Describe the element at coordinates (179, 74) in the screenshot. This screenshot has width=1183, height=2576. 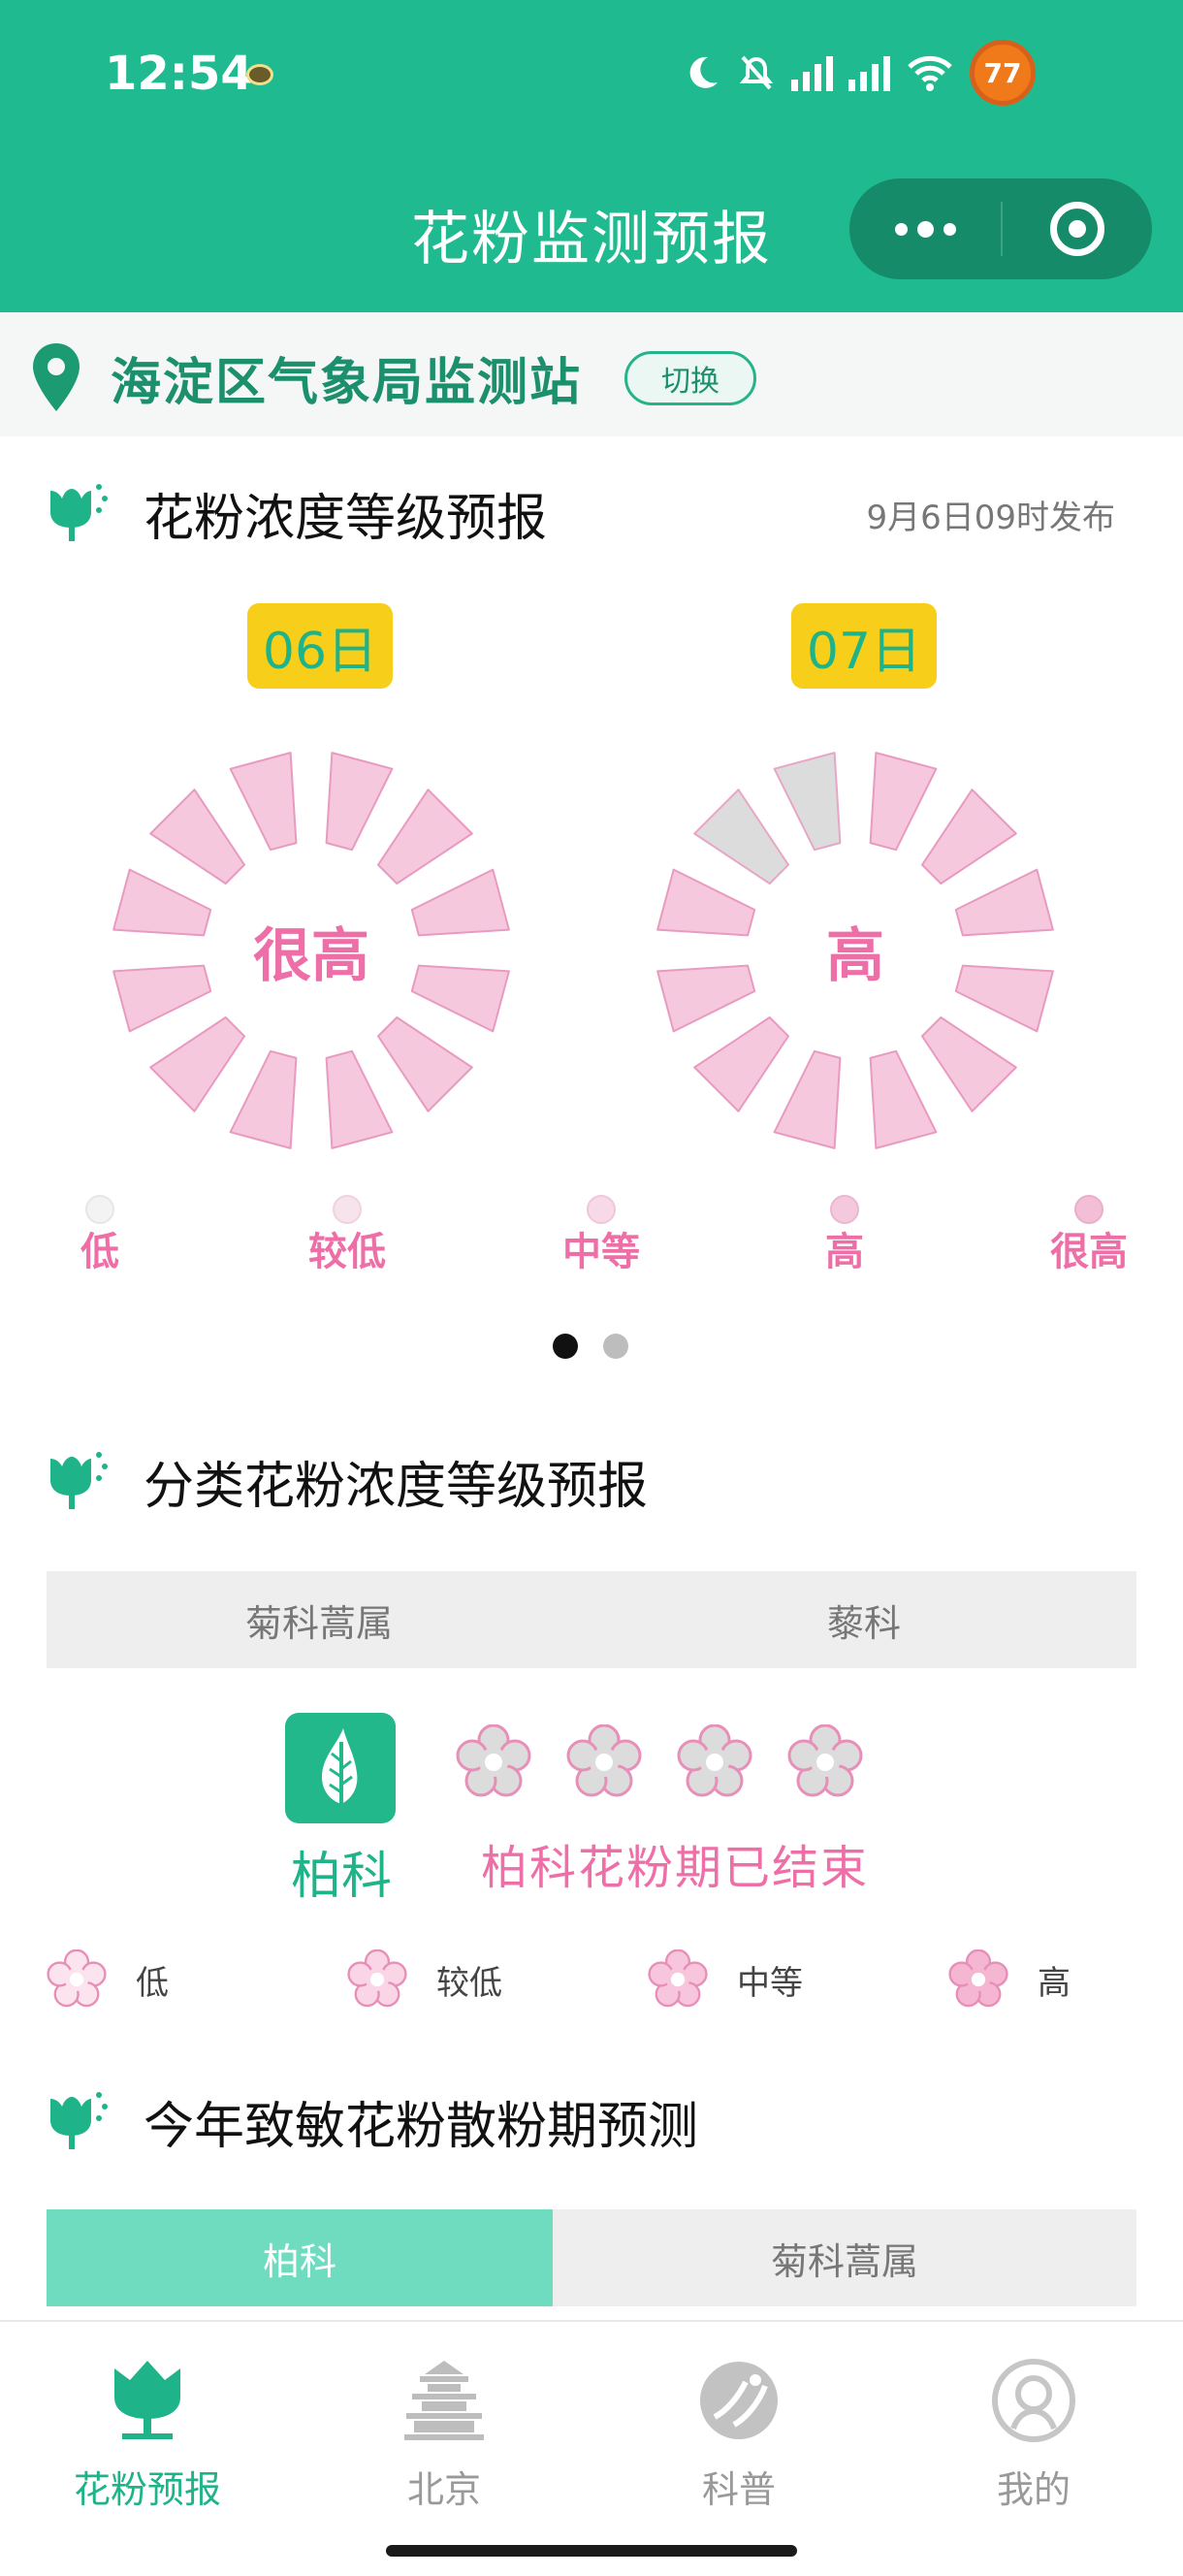
I see `status-time: 12:54` at that location.